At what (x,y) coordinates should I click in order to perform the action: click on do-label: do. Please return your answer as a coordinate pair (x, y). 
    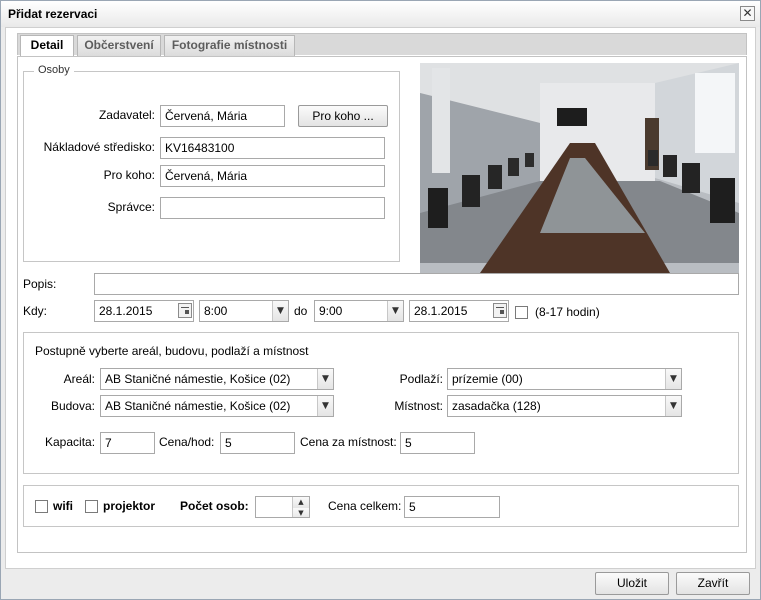
    Looking at the image, I should click on (301, 311).